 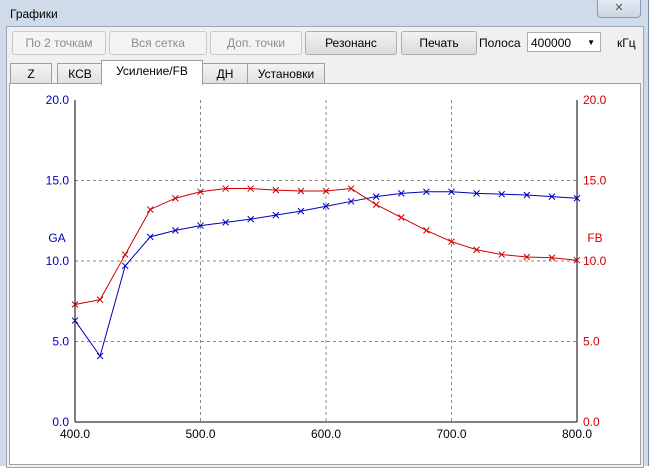 I want to click on y-left-tick-label: 20.0, so click(x=58, y=100).